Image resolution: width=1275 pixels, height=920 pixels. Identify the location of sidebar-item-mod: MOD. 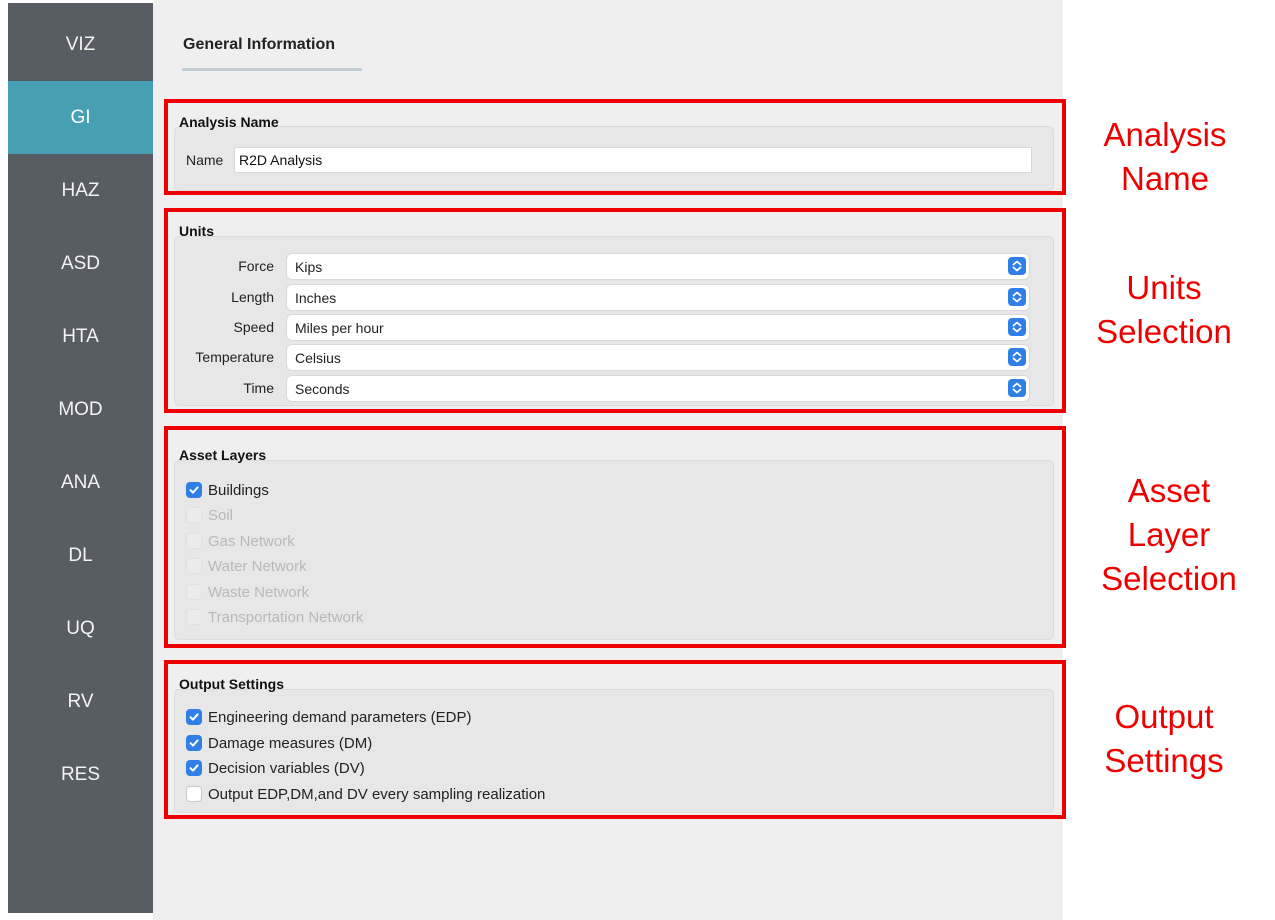
(80, 409).